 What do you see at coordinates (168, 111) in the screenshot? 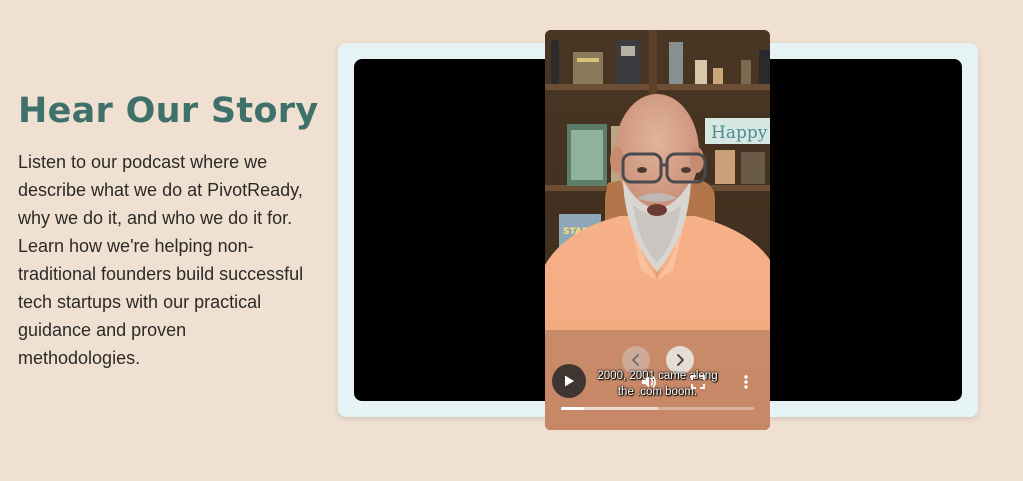
I see `section-heading: Hear Our Story` at bounding box center [168, 111].